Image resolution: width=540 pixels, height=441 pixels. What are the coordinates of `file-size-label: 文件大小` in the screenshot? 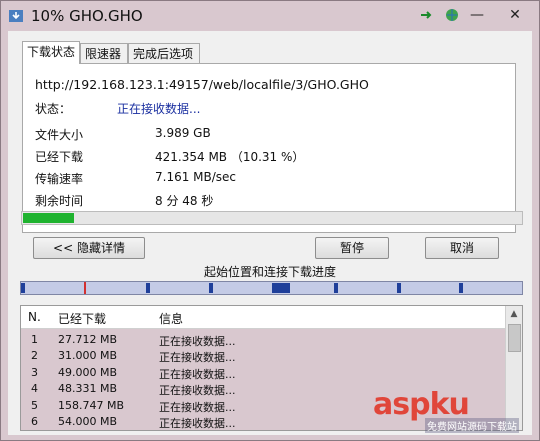 It's located at (59, 135).